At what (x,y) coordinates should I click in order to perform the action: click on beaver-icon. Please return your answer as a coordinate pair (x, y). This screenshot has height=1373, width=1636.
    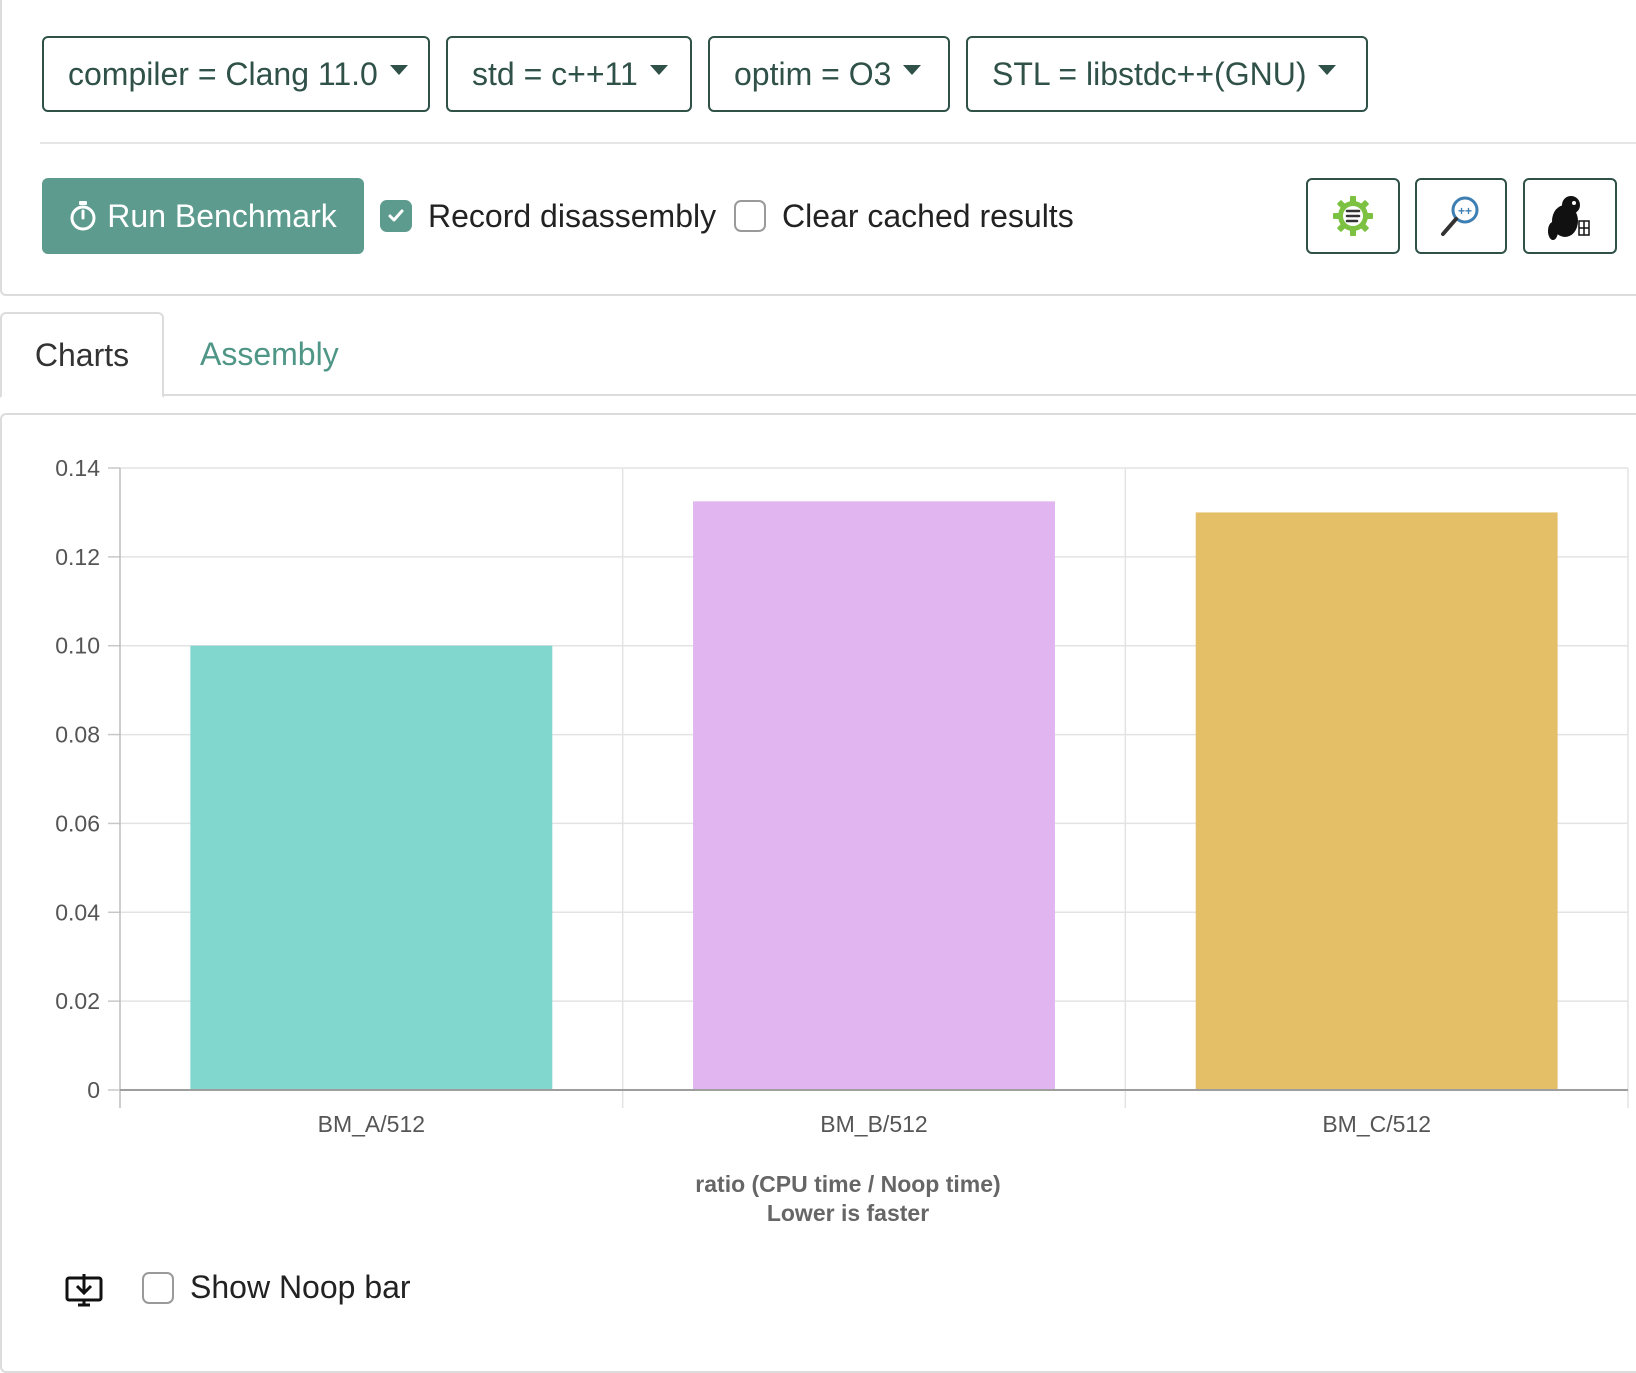
    Looking at the image, I should click on (1569, 218).